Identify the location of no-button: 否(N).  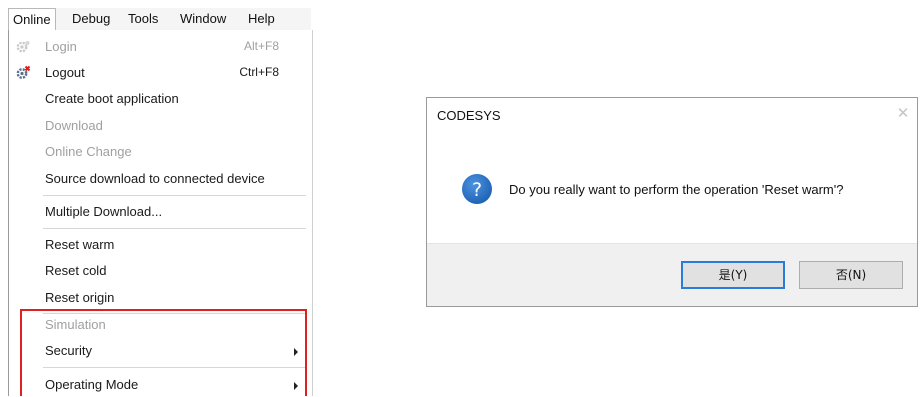
(851, 275).